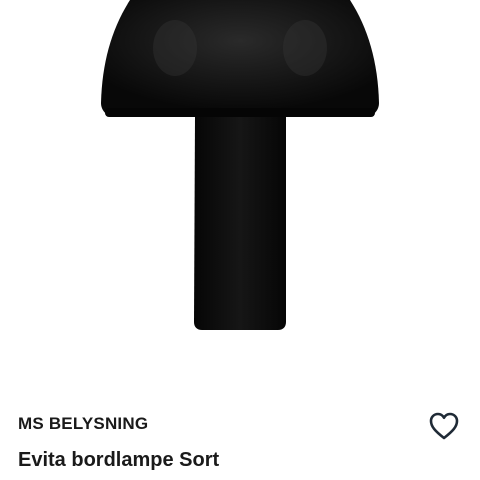 This screenshot has height=480, width=480. I want to click on lamp-base, so click(240, 223).